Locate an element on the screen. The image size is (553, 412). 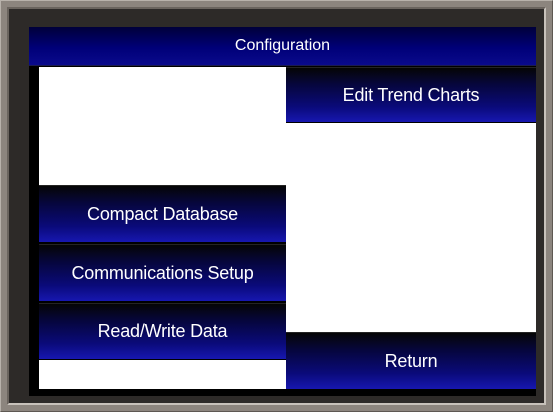
compact-database-button: Compact Database is located at coordinates (162, 214).